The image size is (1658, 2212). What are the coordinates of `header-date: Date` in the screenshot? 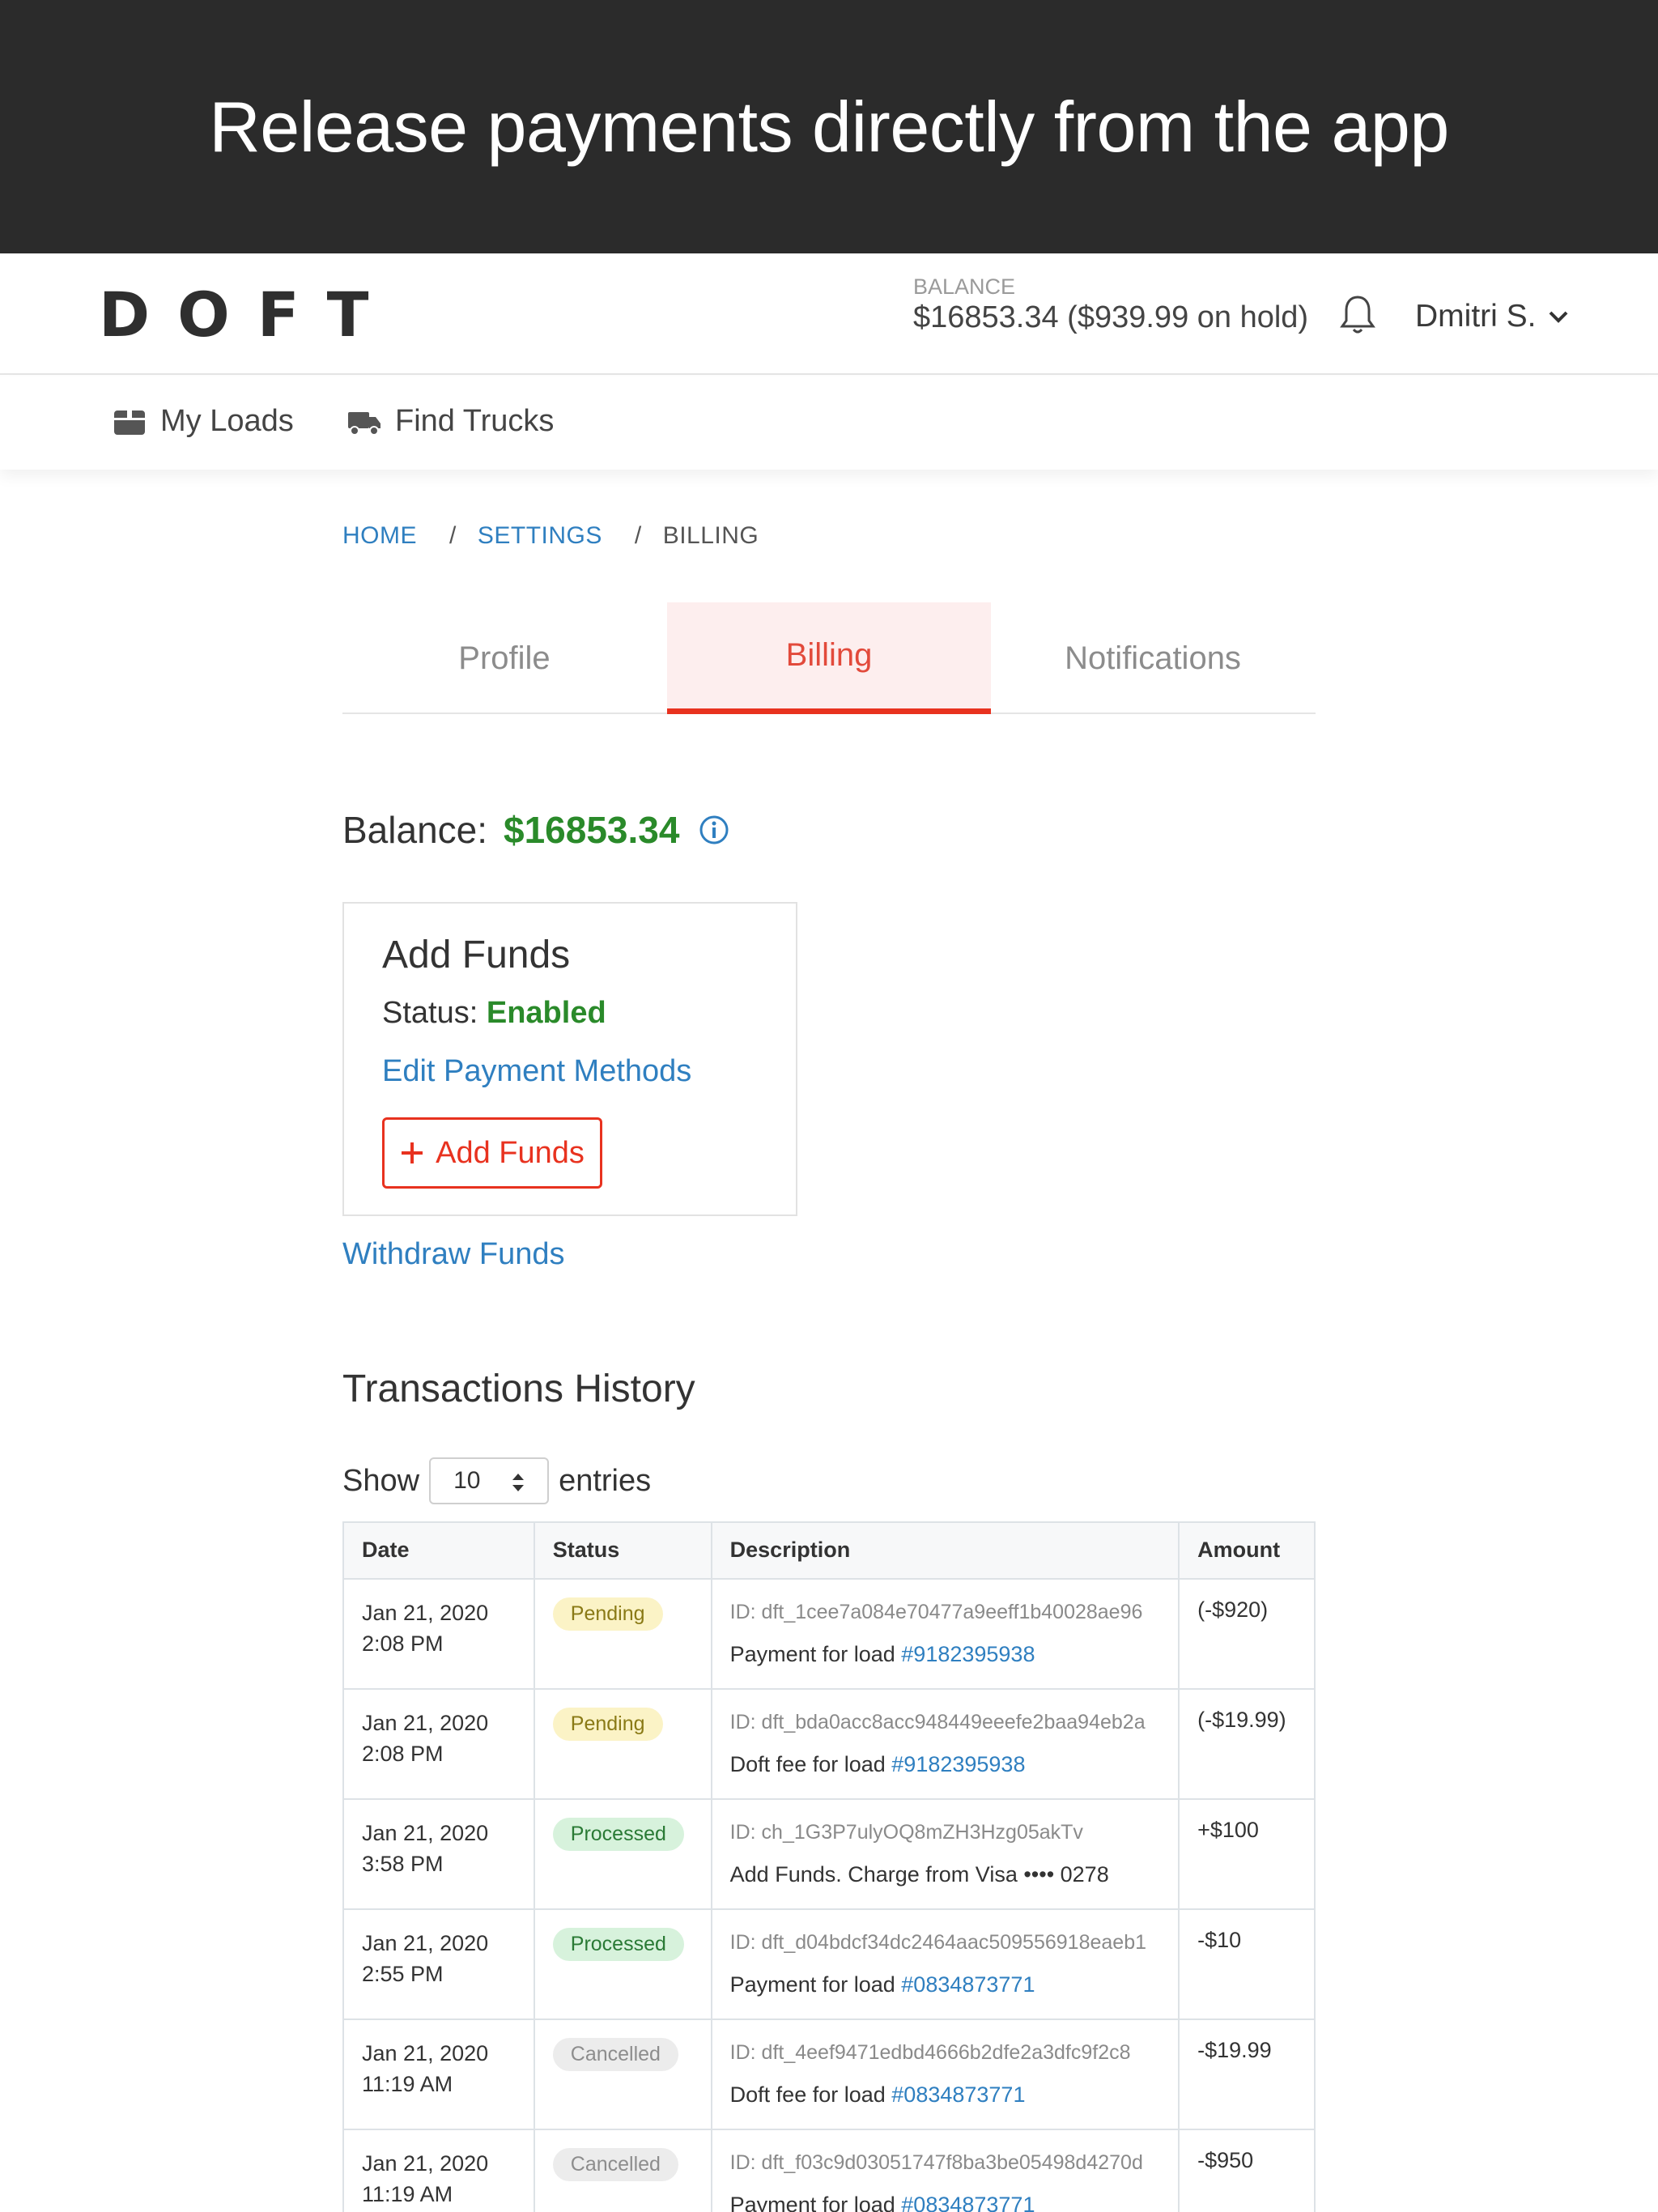 It's located at (438, 1550).